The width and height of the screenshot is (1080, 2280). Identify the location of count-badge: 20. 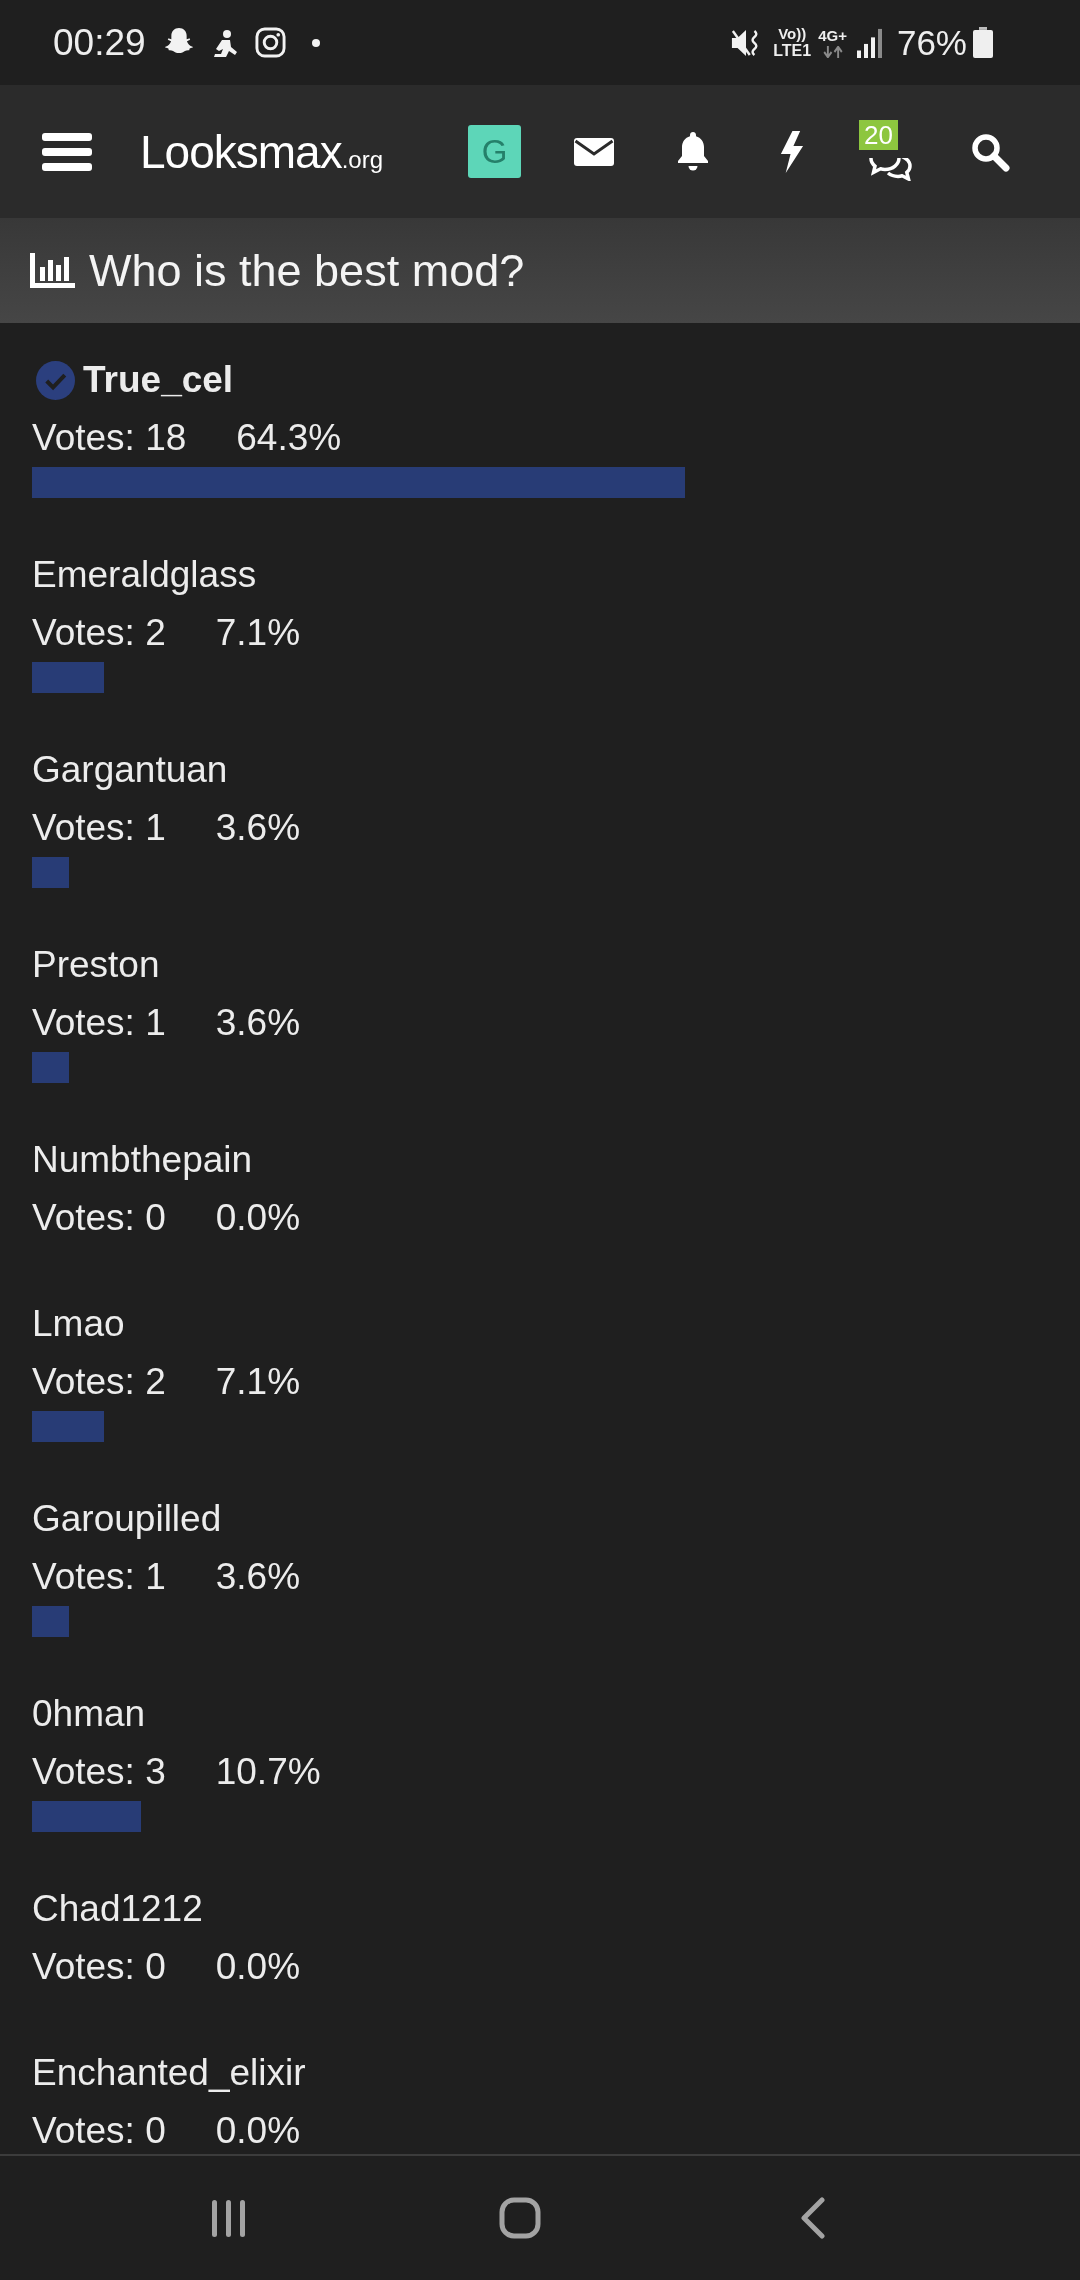
(878, 134).